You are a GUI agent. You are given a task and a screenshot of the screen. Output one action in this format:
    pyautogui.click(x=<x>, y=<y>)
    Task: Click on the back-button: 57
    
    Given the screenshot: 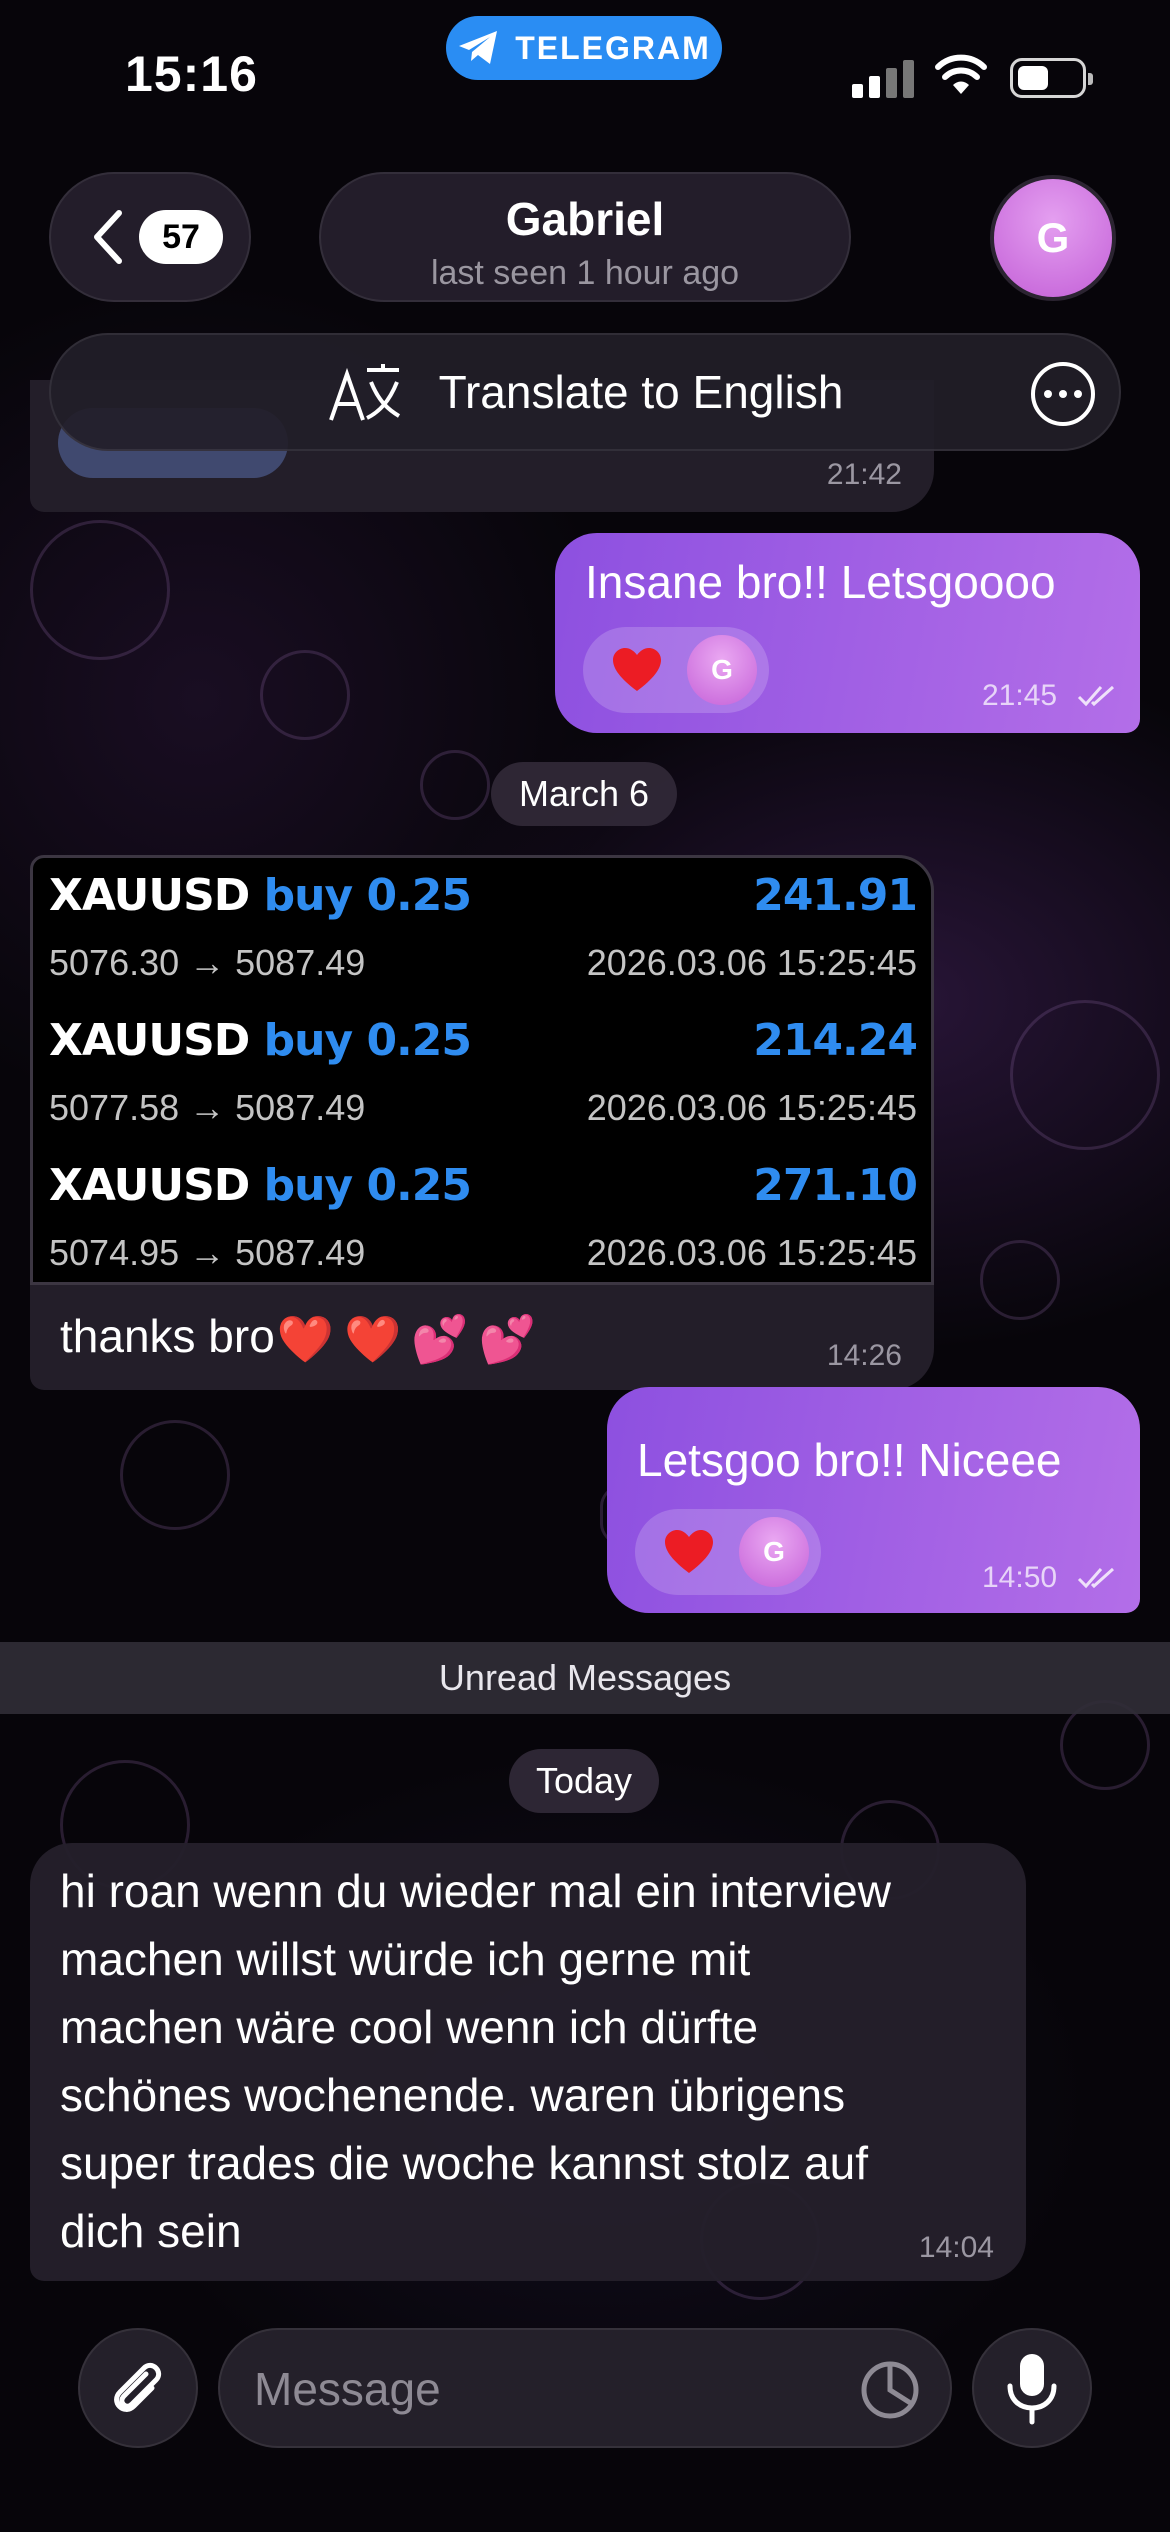 What is the action you would take?
    pyautogui.click(x=150, y=237)
    